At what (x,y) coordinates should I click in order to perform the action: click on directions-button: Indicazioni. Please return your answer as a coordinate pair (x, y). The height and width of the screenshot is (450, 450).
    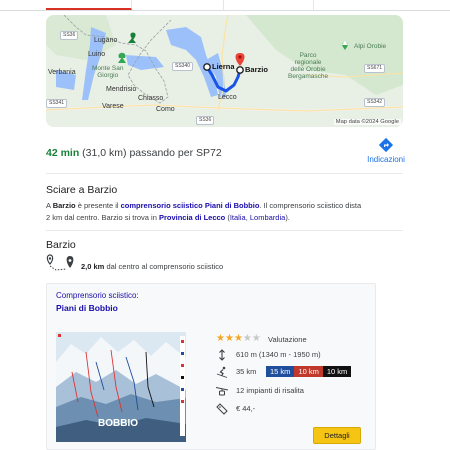
    Looking at the image, I should click on (386, 150).